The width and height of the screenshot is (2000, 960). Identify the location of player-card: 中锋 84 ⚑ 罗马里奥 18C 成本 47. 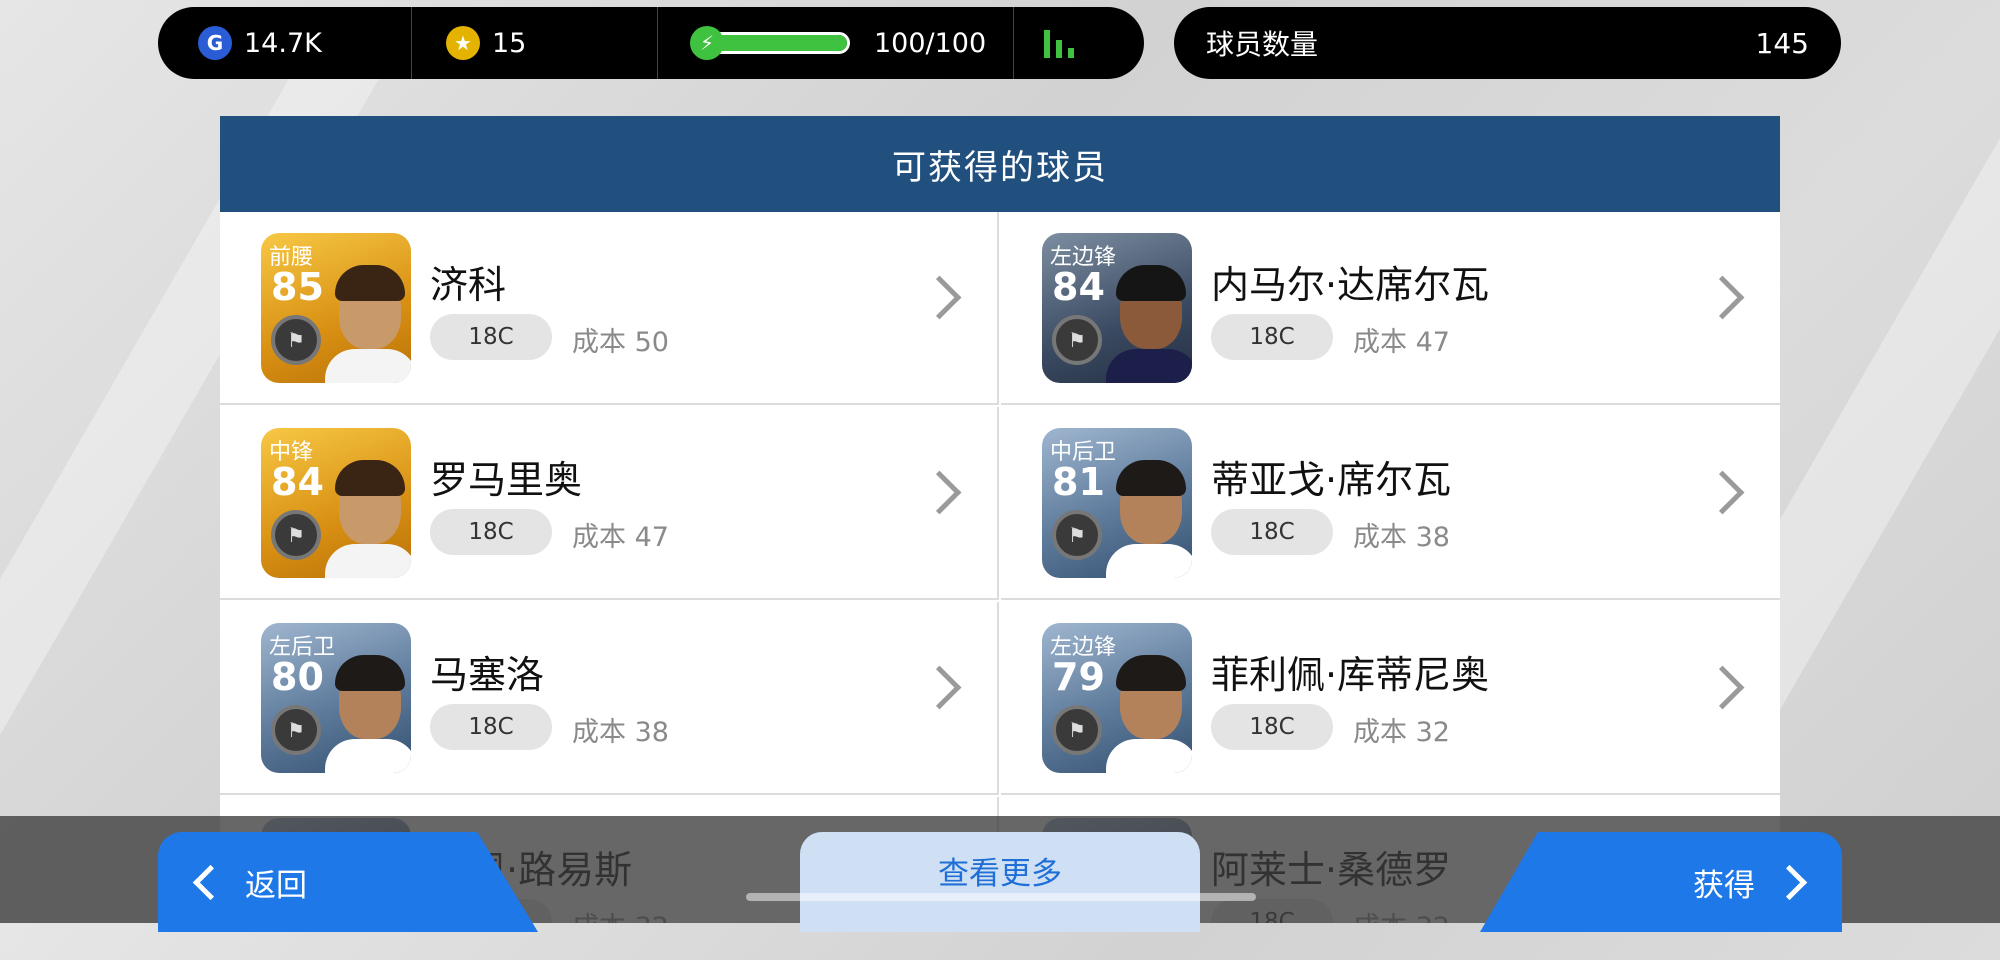
(609, 503).